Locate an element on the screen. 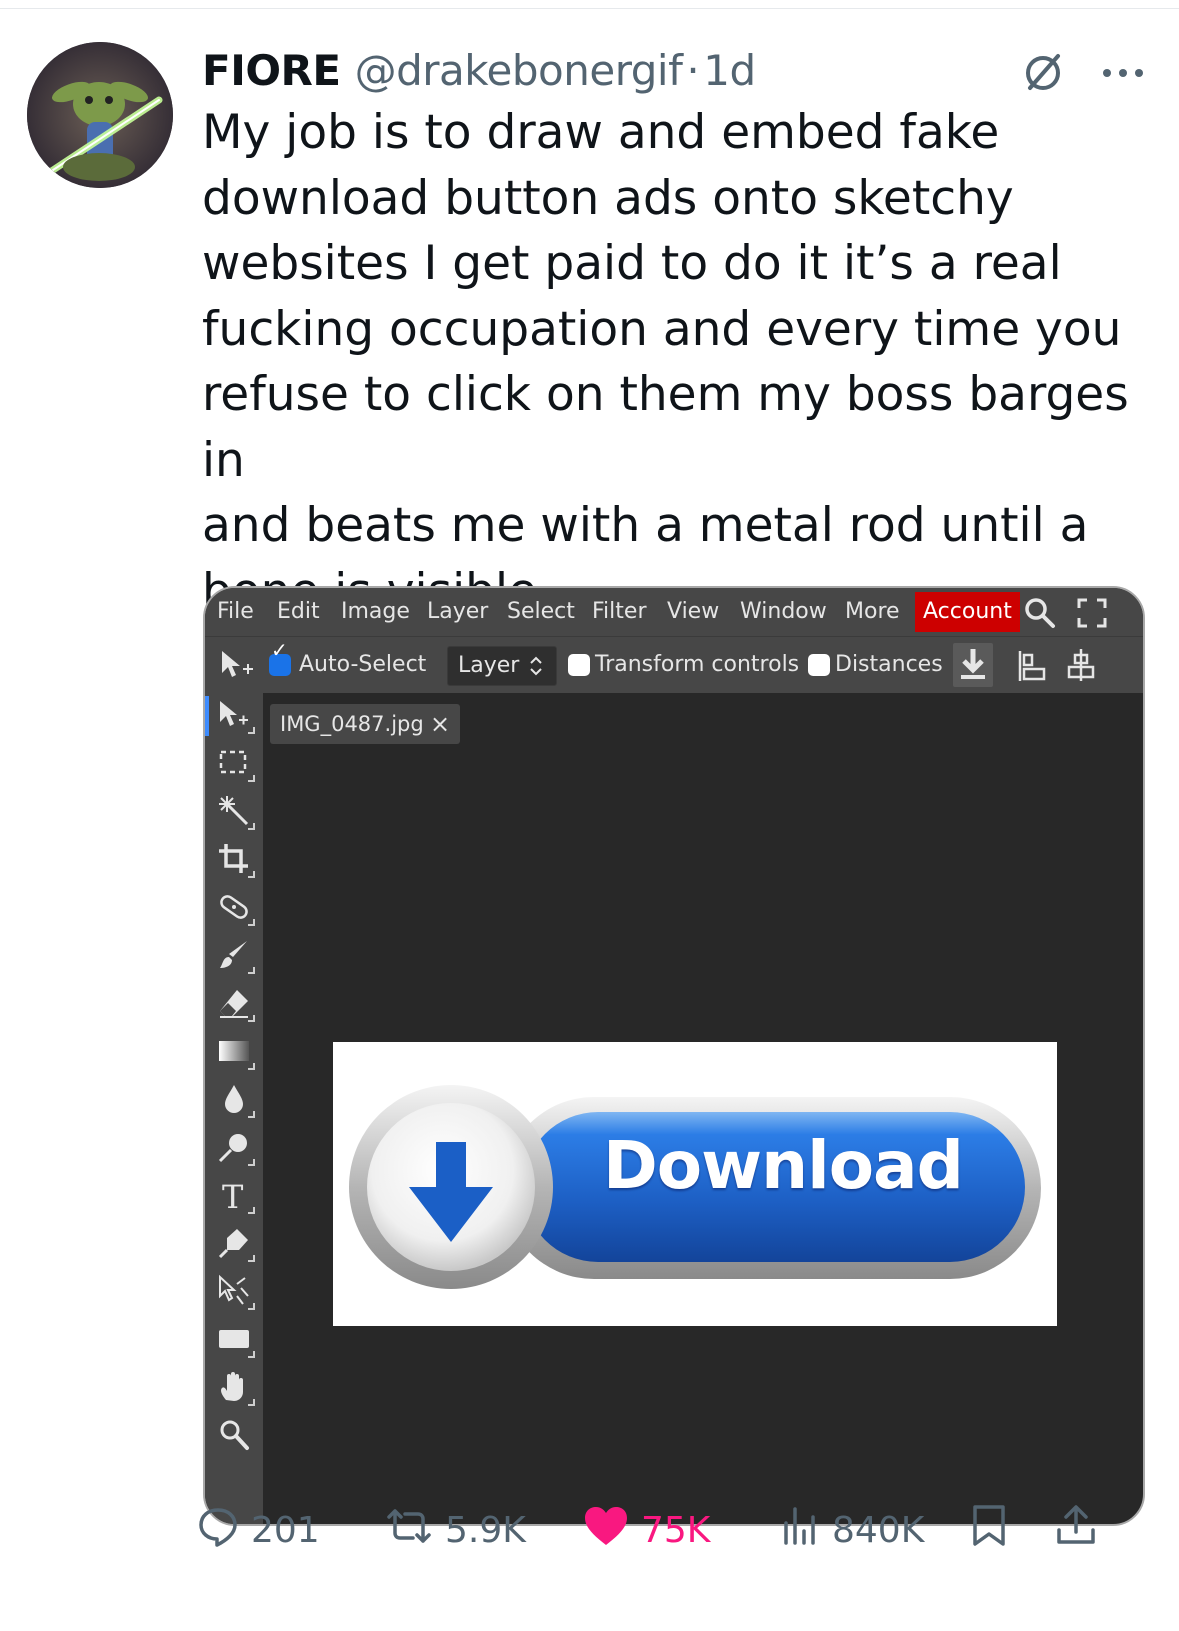  search-icon is located at coordinates (1040, 615).